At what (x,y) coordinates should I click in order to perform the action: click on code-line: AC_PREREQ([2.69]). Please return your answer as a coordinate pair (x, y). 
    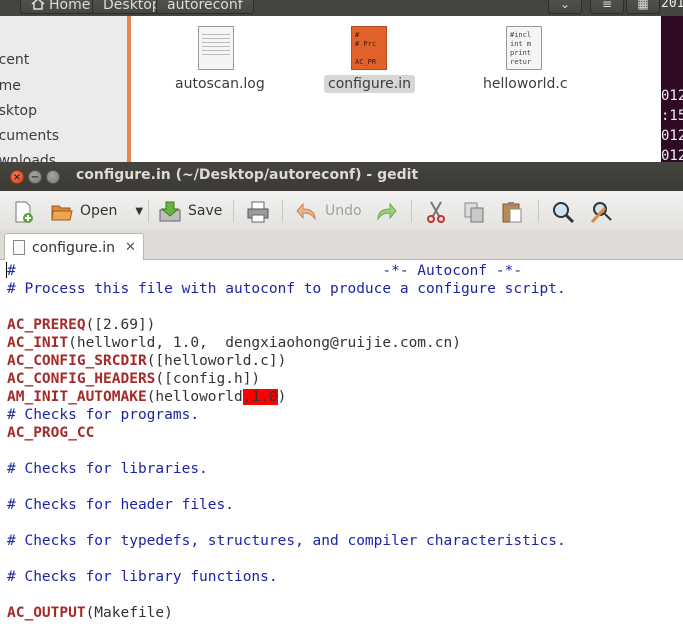
    Looking at the image, I should click on (81, 325).